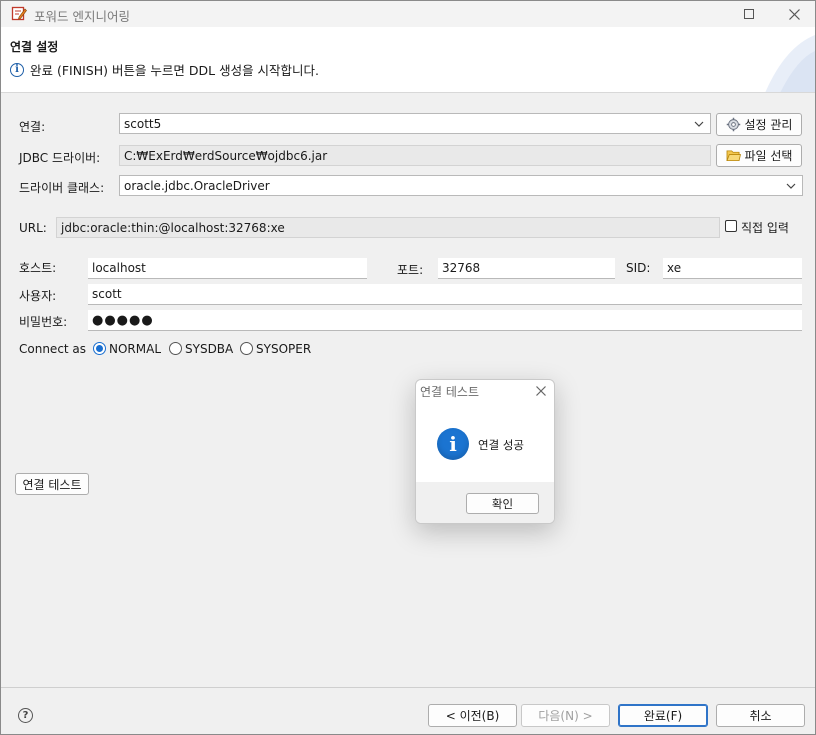 This screenshot has width=816, height=735. What do you see at coordinates (209, 349) in the screenshot?
I see `radio-sysdba-label: SYSDBA` at bounding box center [209, 349].